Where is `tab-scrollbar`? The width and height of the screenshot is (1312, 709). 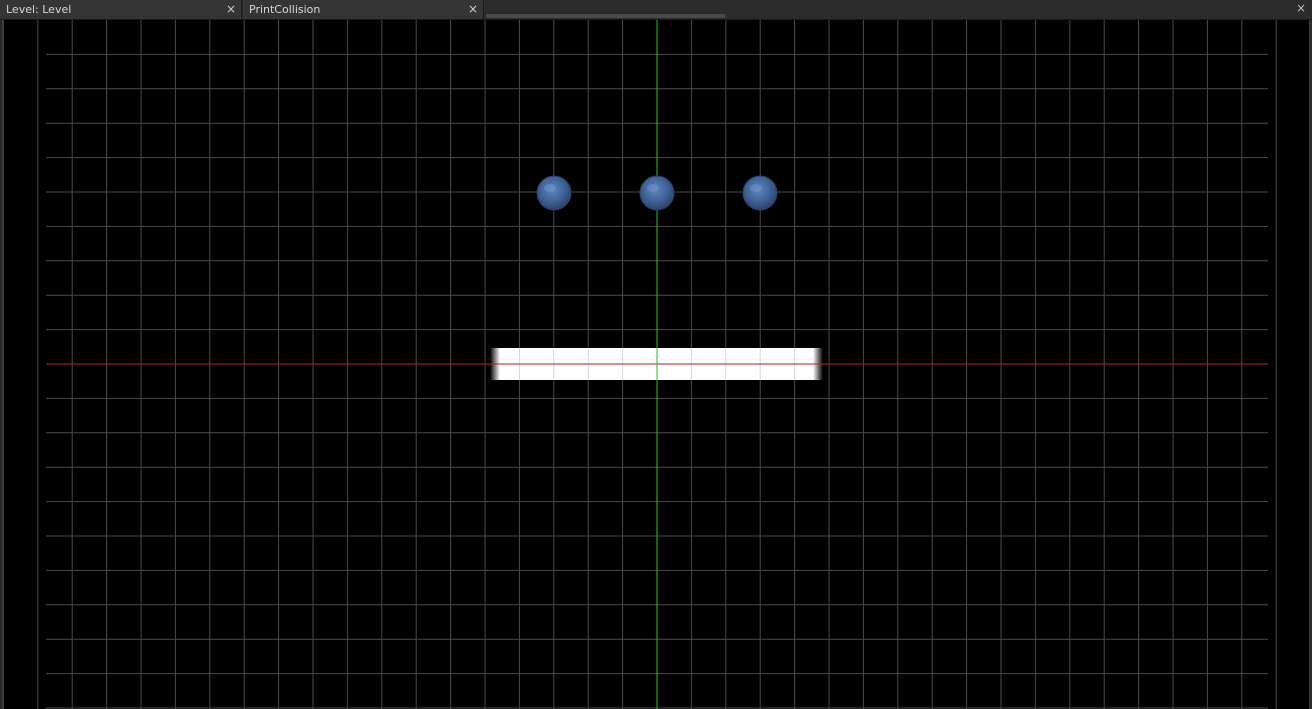
tab-scrollbar is located at coordinates (605, 16).